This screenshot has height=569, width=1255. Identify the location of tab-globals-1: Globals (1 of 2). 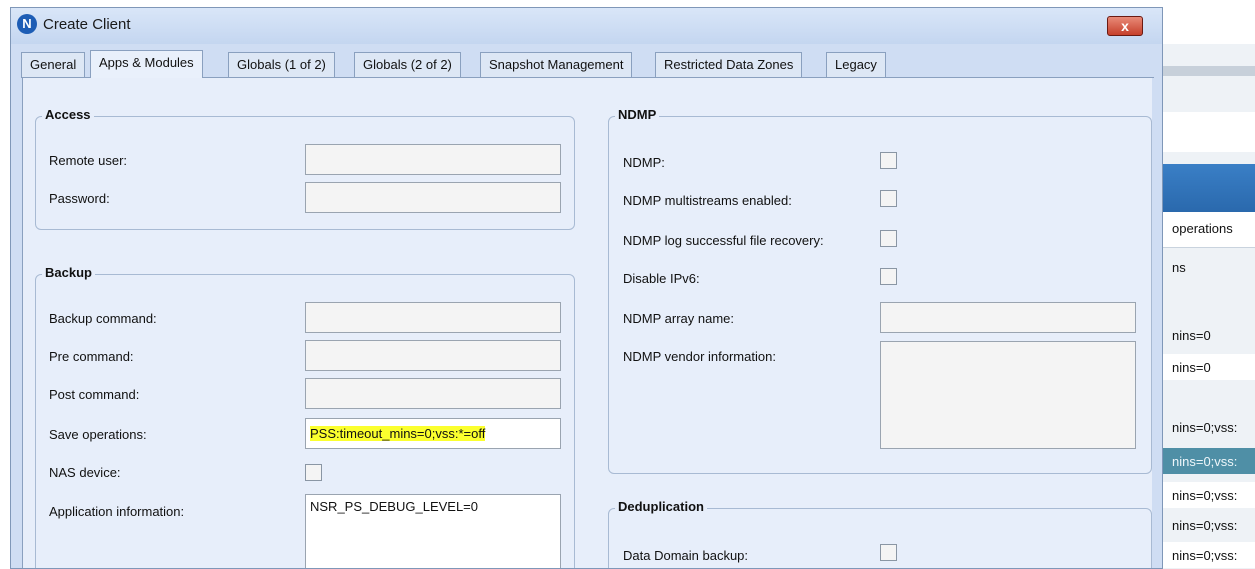
(281, 65).